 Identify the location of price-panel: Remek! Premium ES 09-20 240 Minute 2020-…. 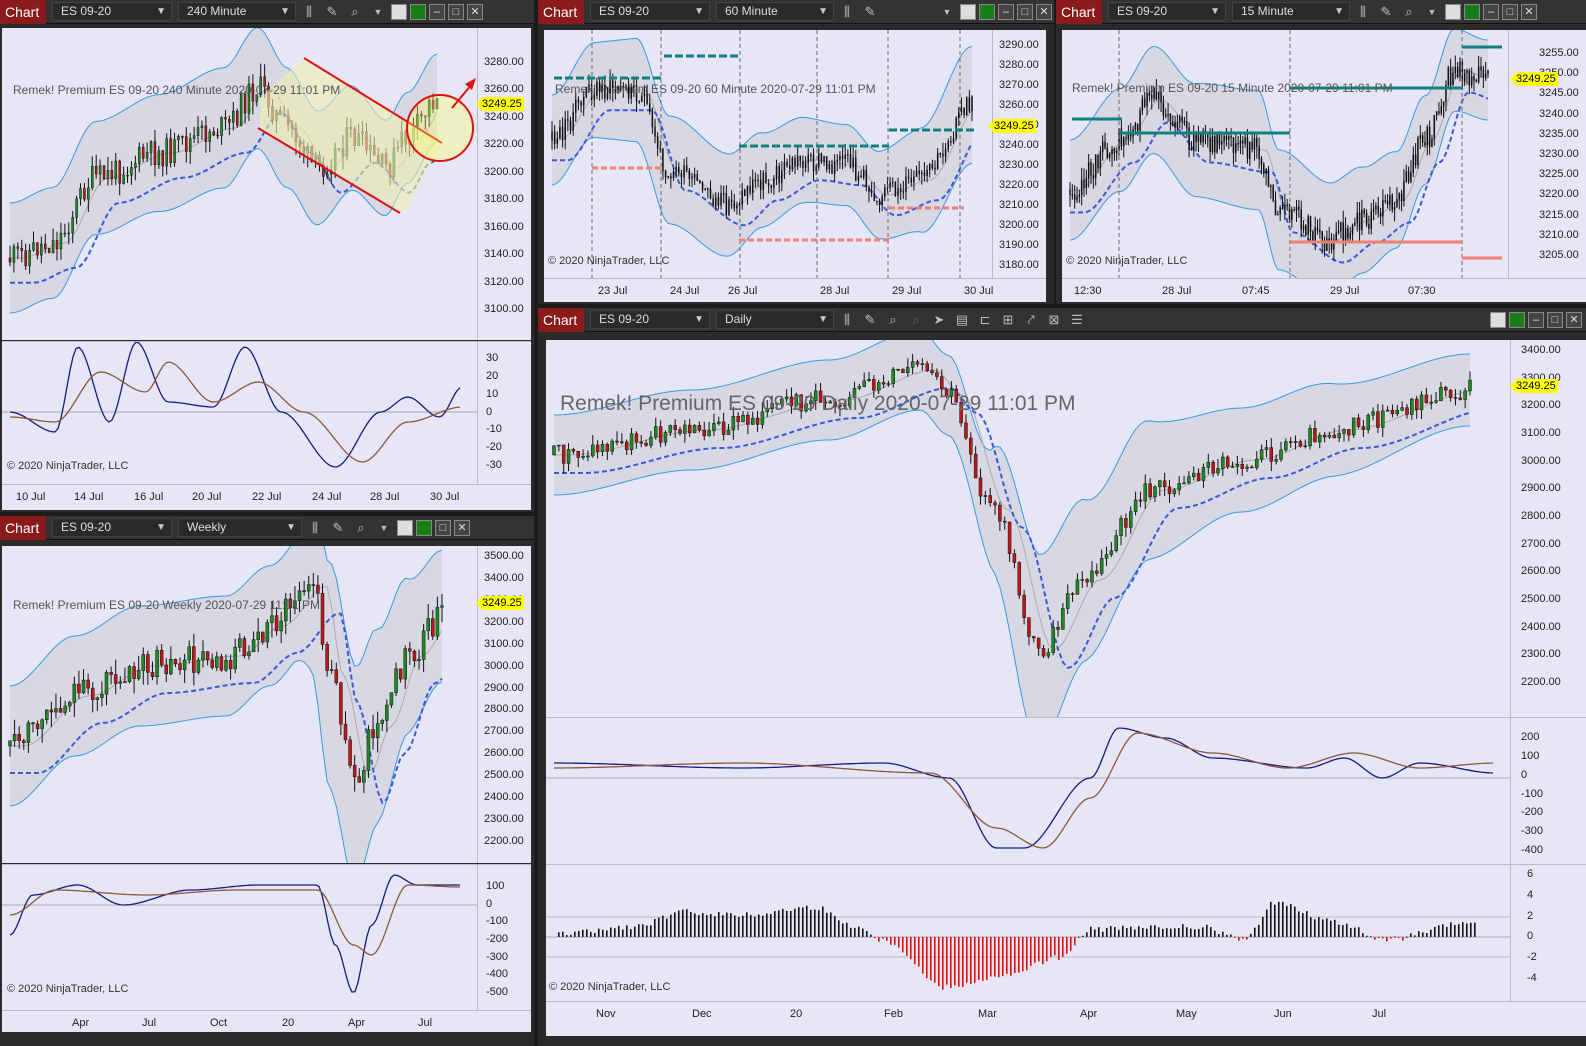
(239, 184).